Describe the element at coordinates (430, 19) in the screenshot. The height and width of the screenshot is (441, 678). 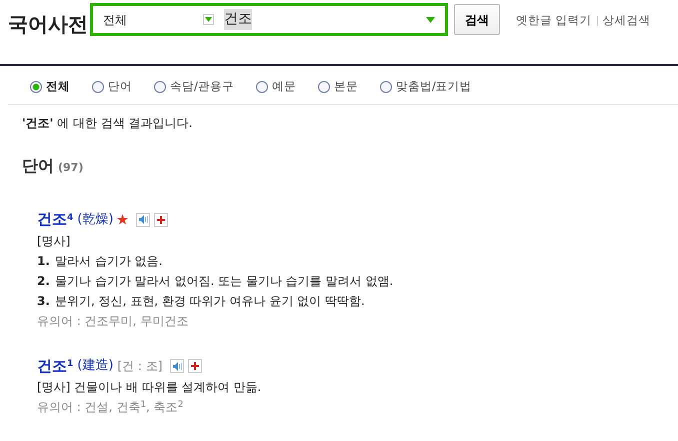
I see `dropdown-arrow-icon` at that location.